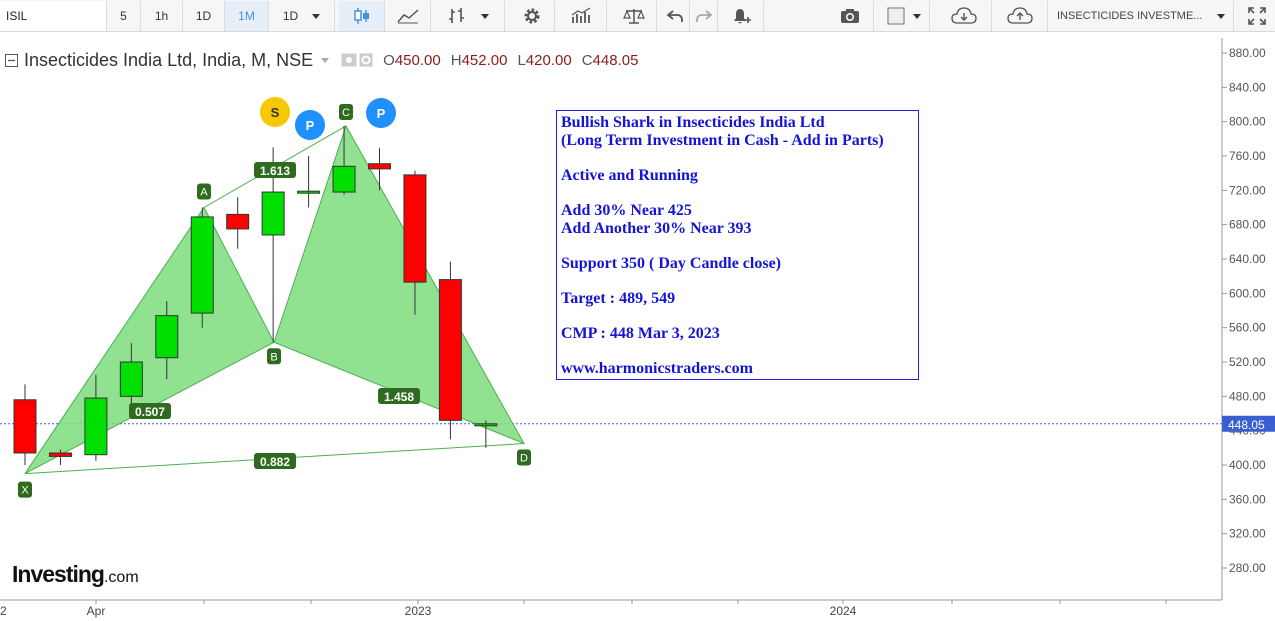 The image size is (1275, 621). What do you see at coordinates (1246, 425) in the screenshot?
I see `last-price-label: 448.05` at bounding box center [1246, 425].